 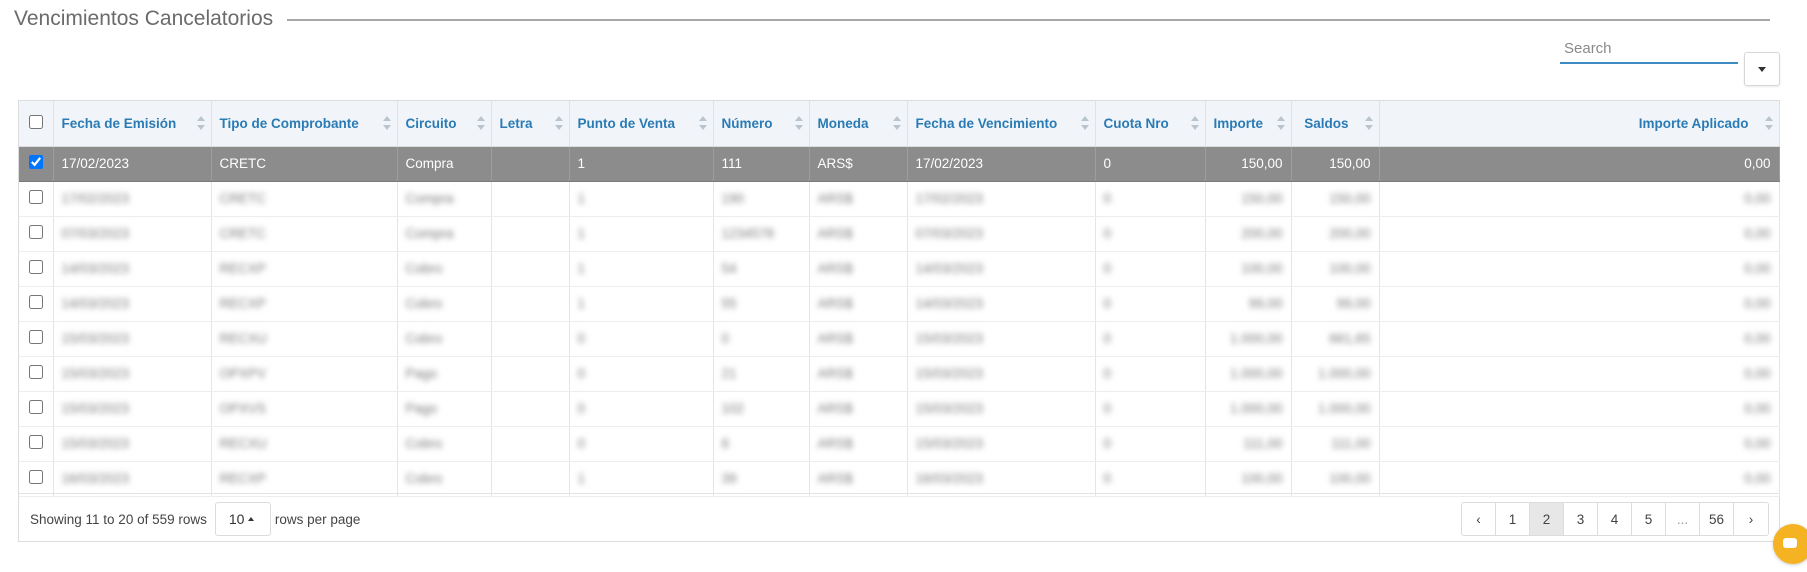 What do you see at coordinates (1581, 519) in the screenshot?
I see `page-button-3: 3` at bounding box center [1581, 519].